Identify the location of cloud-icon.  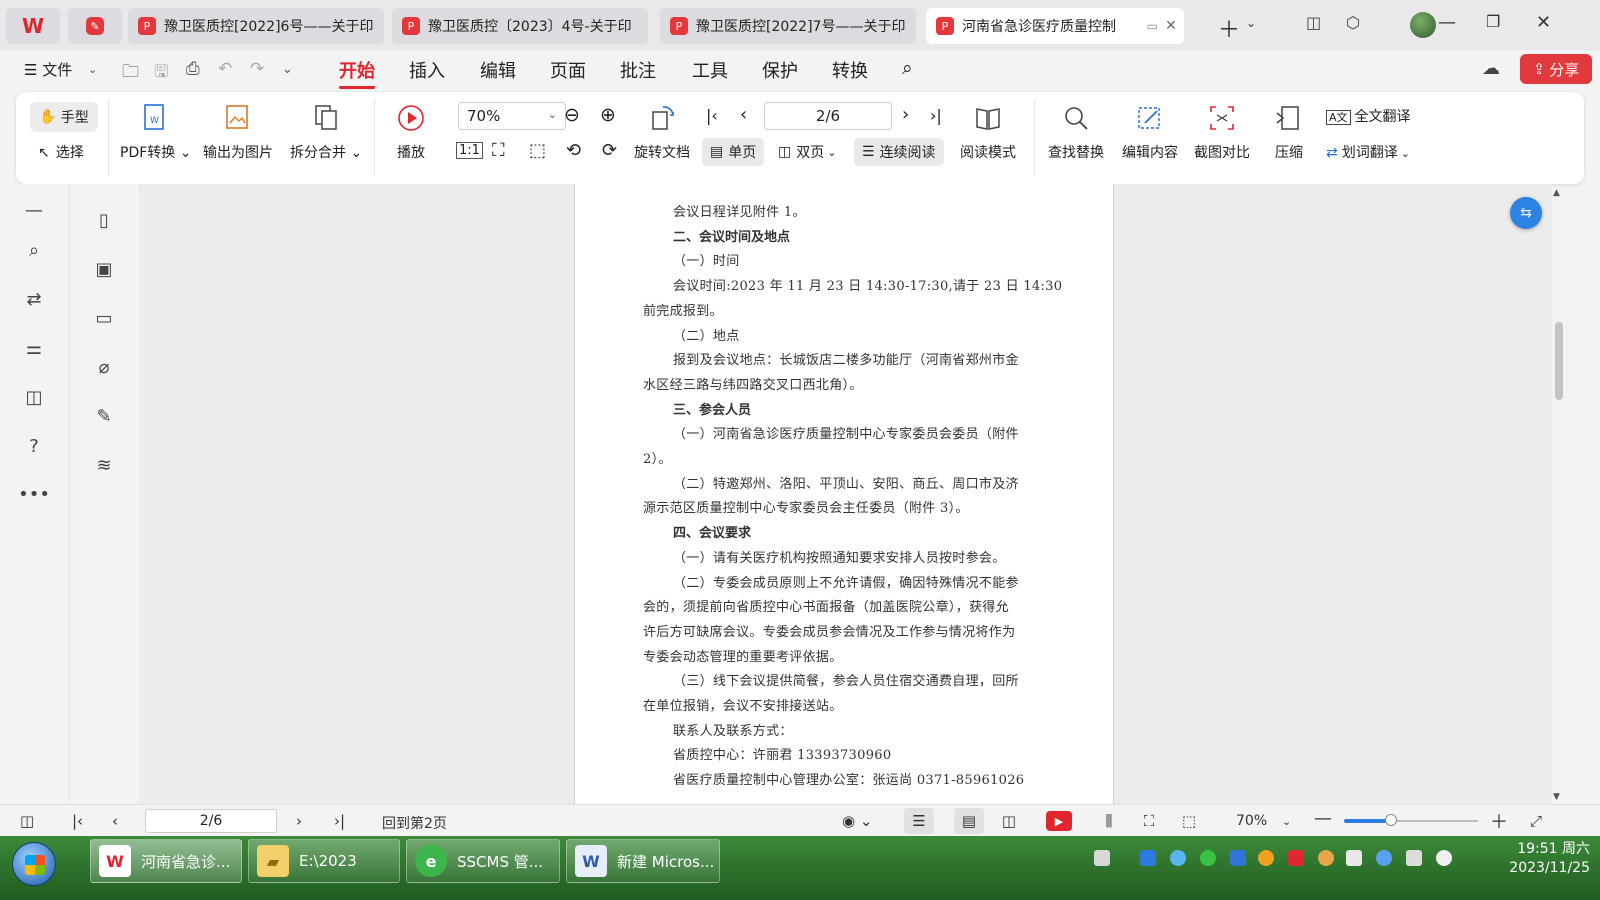
(1178, 858).